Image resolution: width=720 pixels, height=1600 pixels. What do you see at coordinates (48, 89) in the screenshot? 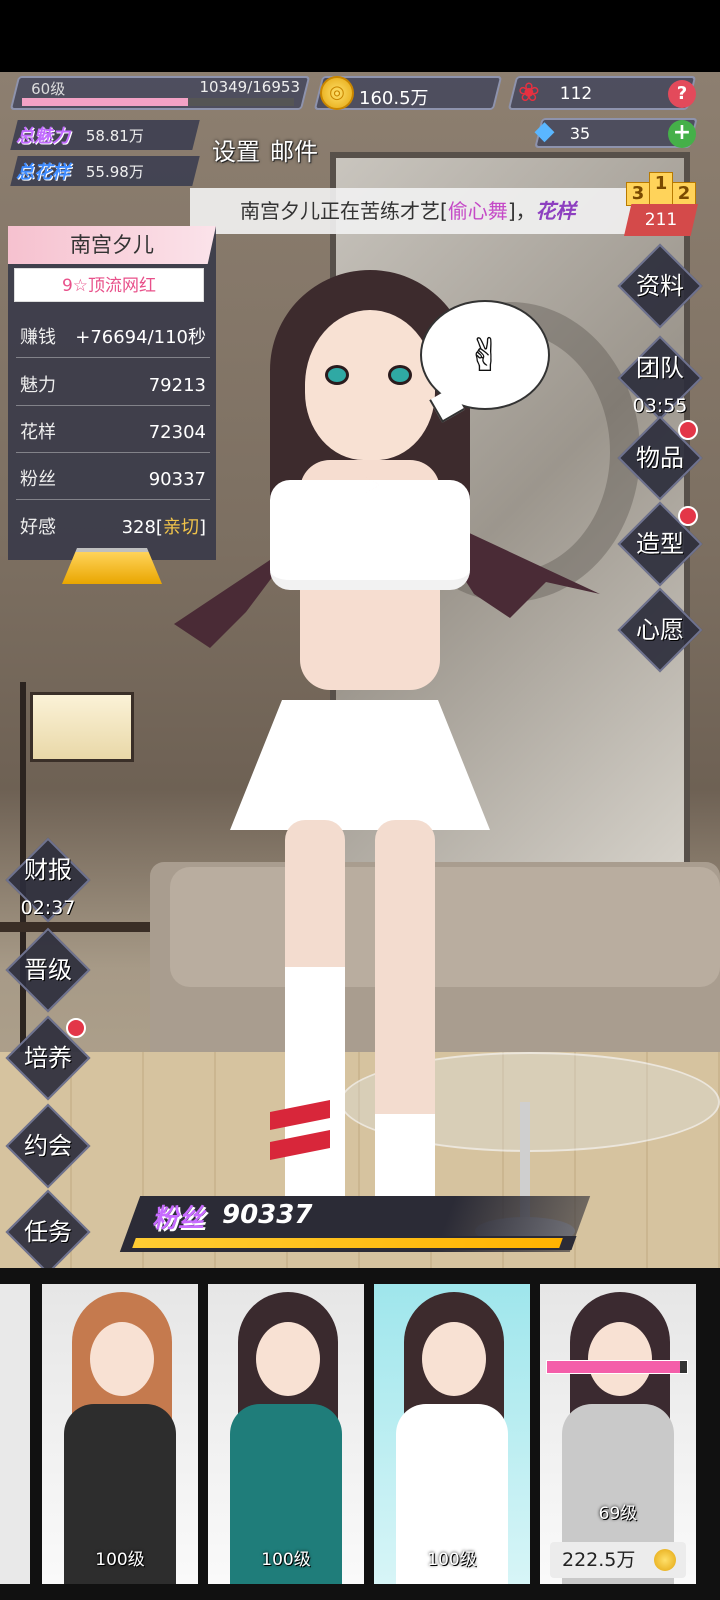
I see `player-level: 60级` at bounding box center [48, 89].